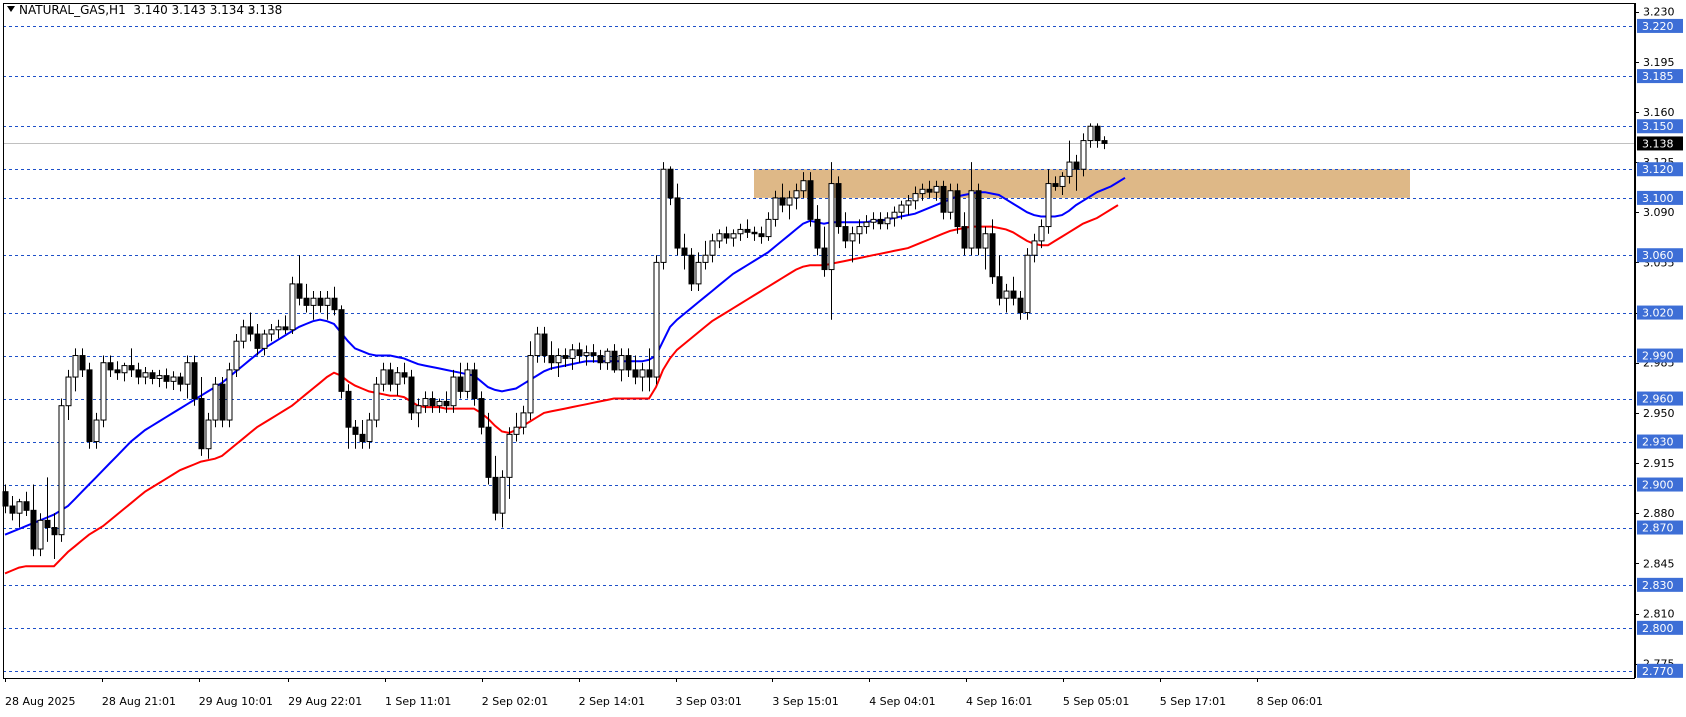  Describe the element at coordinates (208, 10) in the screenshot. I see `ohlc-values: 3.140 3.143 3.134 3.138` at that location.